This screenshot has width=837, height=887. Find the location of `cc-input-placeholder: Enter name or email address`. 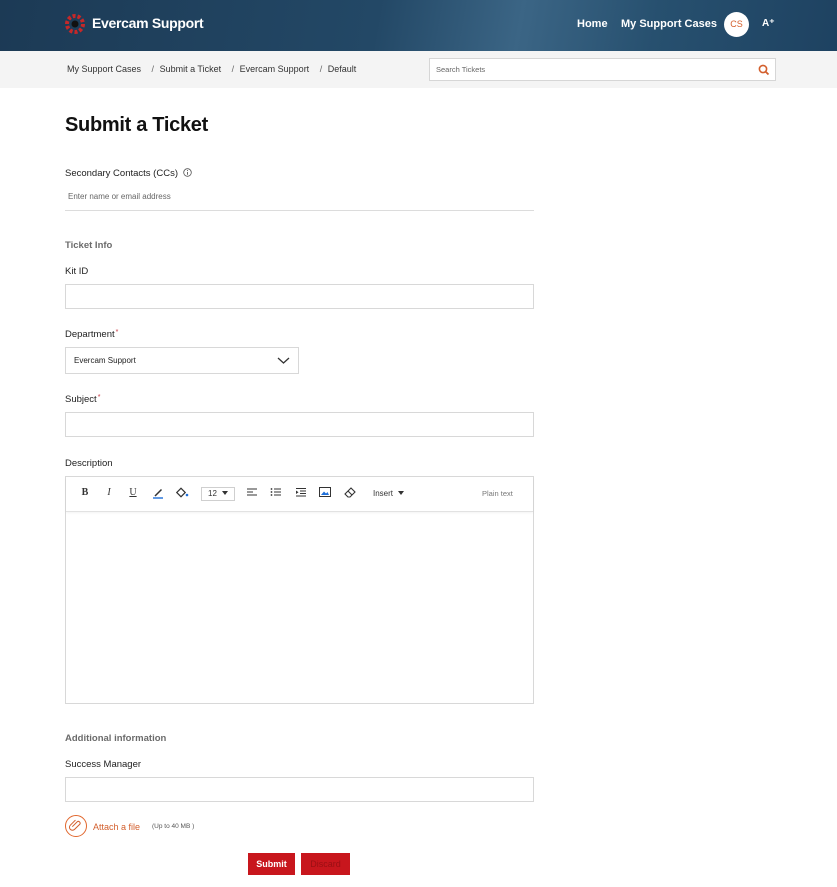

cc-input-placeholder: Enter name or email address is located at coordinates (119, 196).